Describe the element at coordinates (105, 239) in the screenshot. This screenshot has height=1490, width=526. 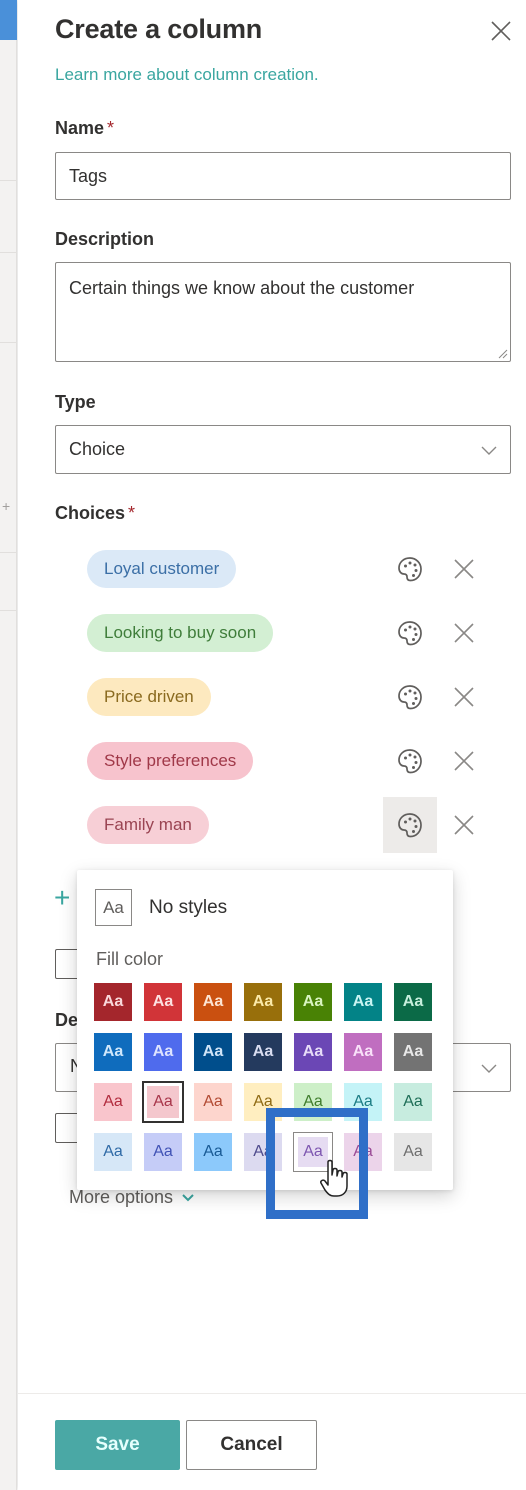
I see `description-label: Description` at that location.